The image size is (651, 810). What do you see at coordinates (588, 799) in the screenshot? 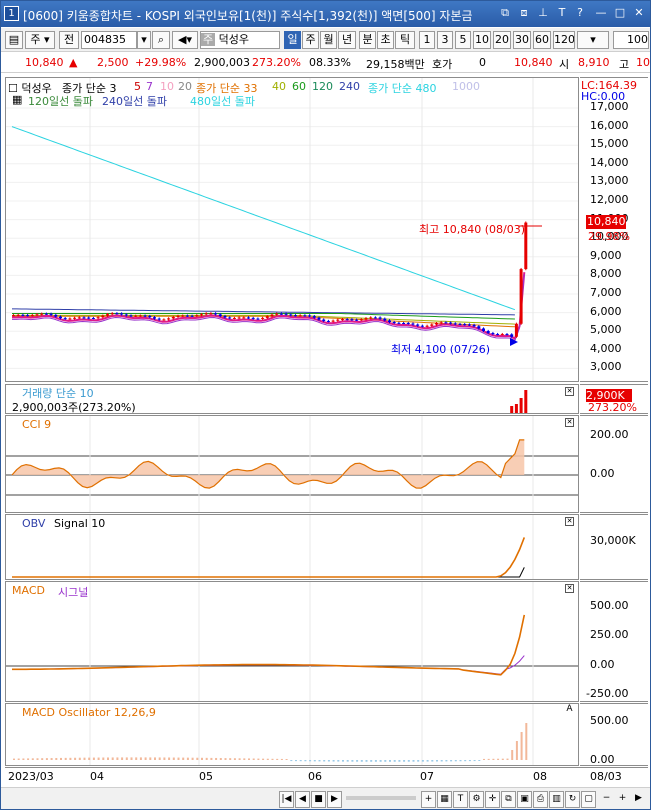
I see `window-icon: ▢` at bounding box center [588, 799].